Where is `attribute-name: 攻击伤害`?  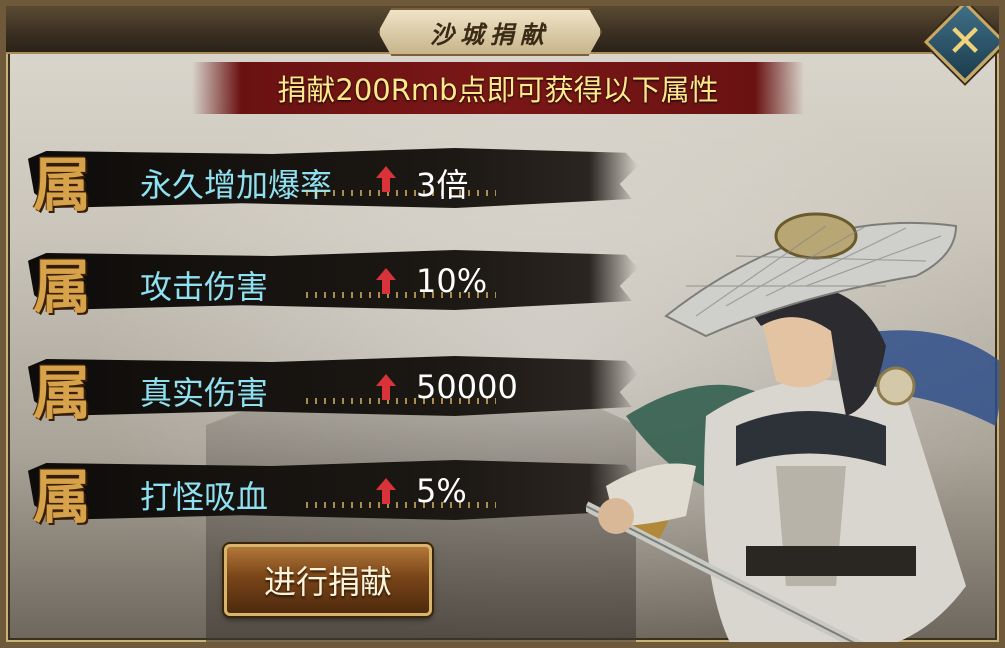 attribute-name: 攻击伤害 is located at coordinates (204, 287).